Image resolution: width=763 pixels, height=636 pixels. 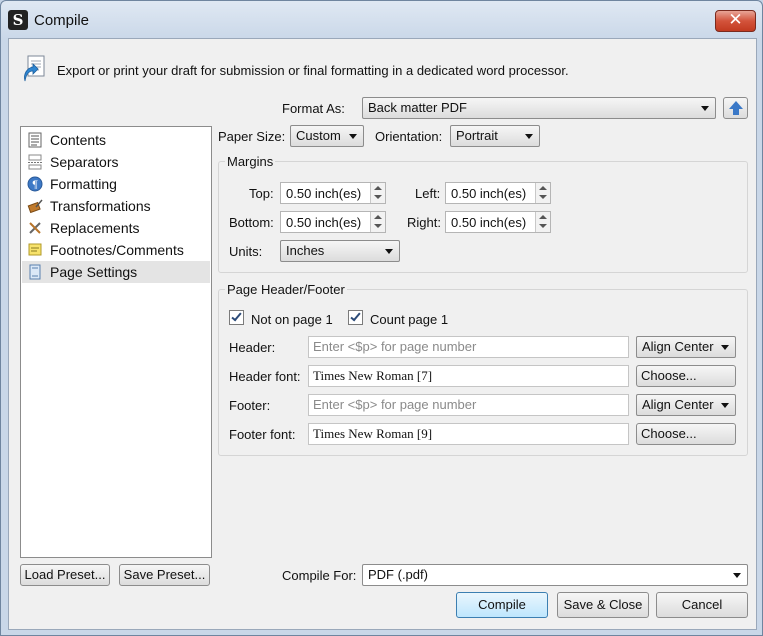 What do you see at coordinates (409, 319) in the screenshot?
I see `count-page-1-label: Count page 1` at bounding box center [409, 319].